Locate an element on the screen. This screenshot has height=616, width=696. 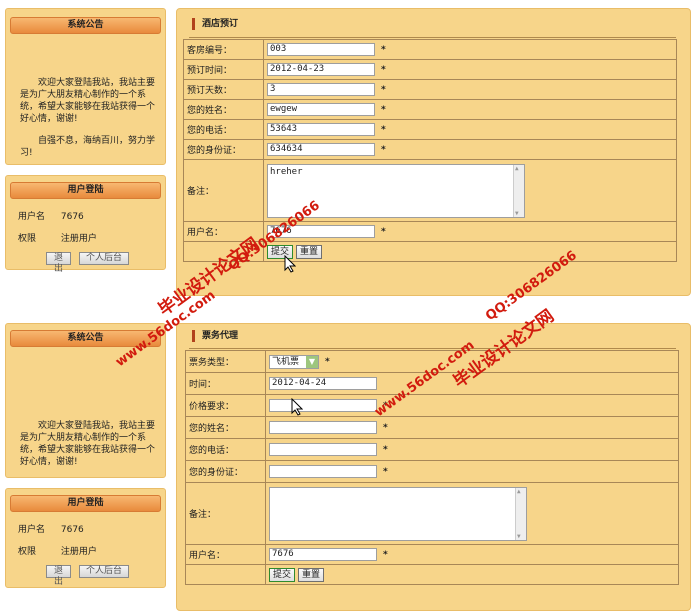
booking-days-input: 3 is located at coordinates (321, 89).